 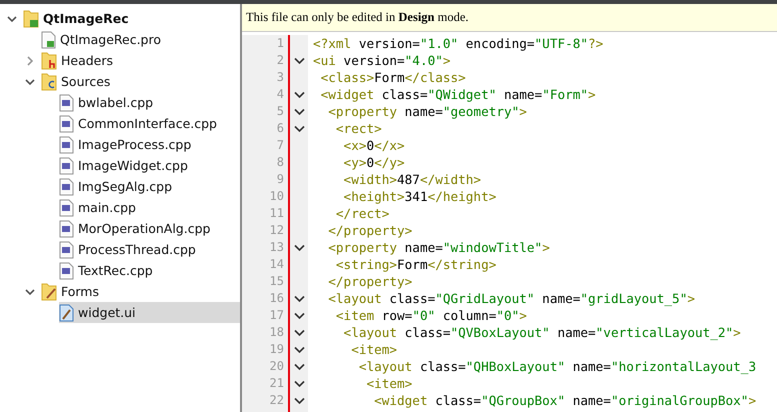 I want to click on line-number: 1, so click(x=280, y=43).